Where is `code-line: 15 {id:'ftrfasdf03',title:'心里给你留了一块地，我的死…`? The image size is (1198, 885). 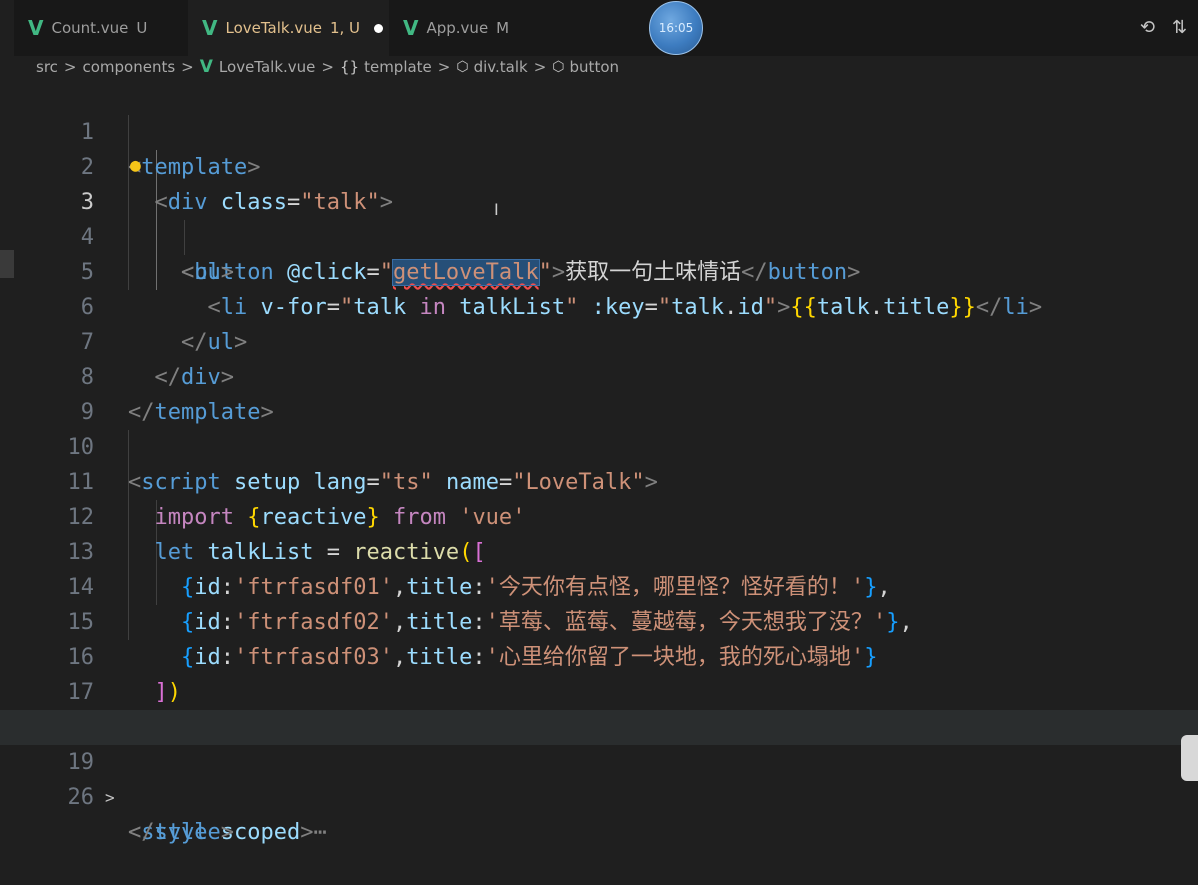
code-line: 15 {id:'ftrfasdf03',title:'心里给你留了一块地，我的死… is located at coordinates (599, 620).